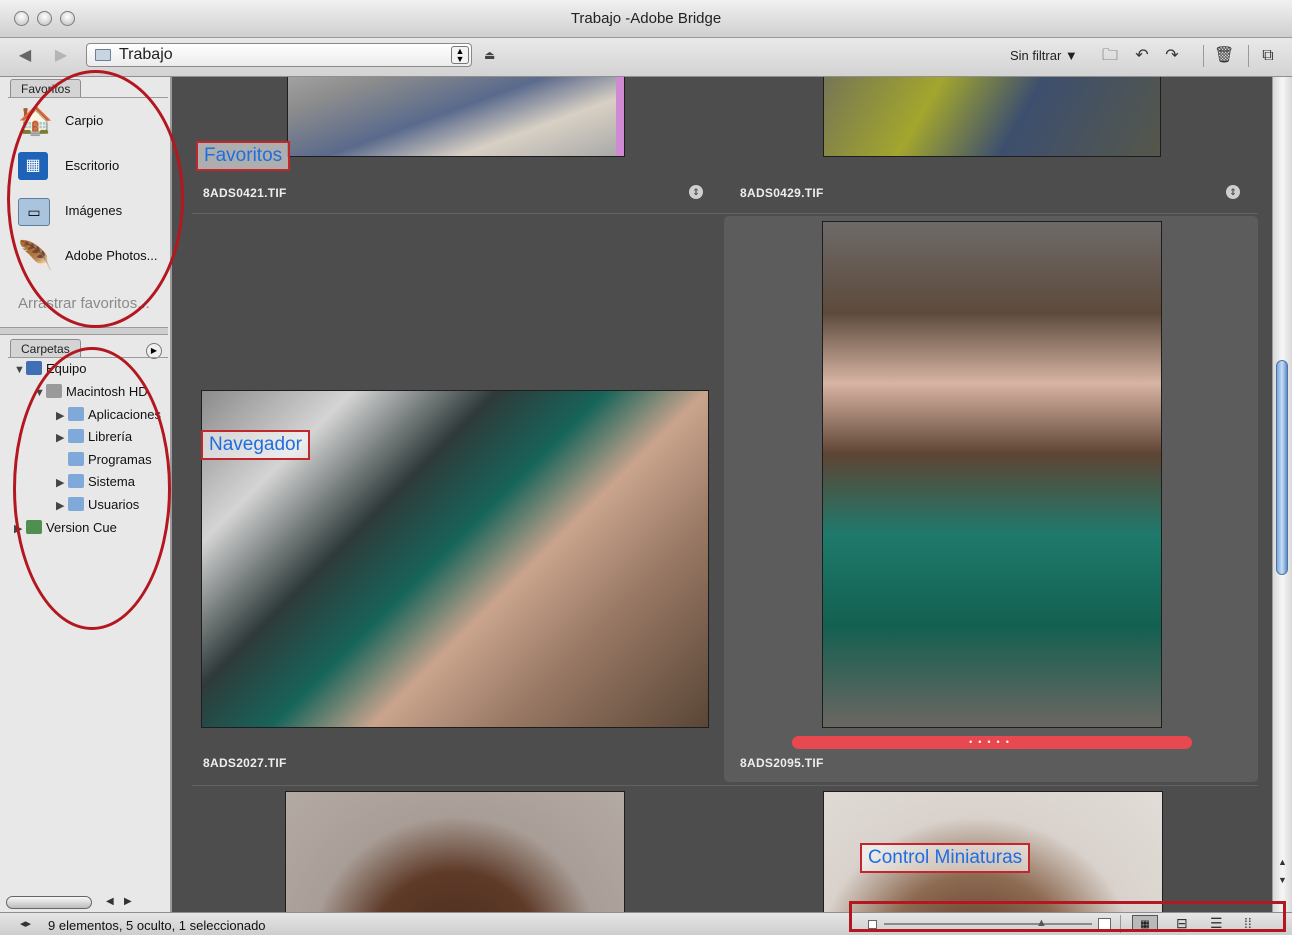 The height and width of the screenshot is (935, 1292). I want to click on vertical-scrollbar: ▲ ▼, so click(1282, 494).